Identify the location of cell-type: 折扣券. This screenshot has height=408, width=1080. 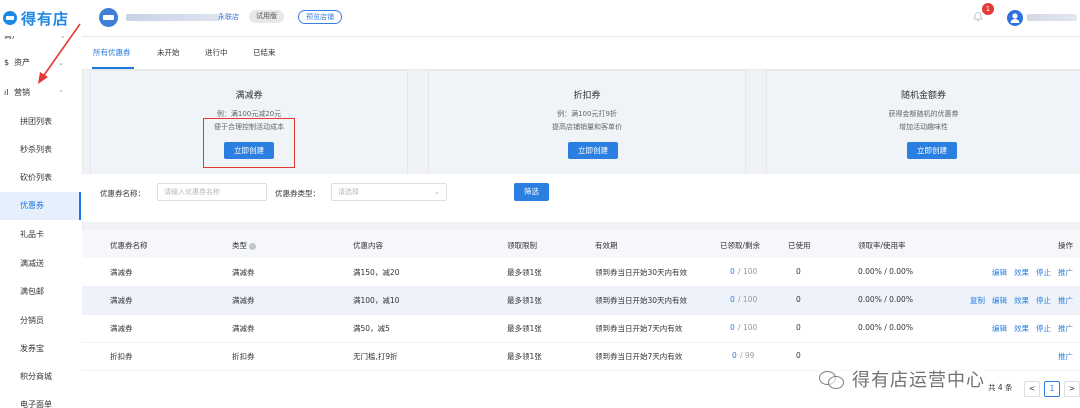
(243, 356).